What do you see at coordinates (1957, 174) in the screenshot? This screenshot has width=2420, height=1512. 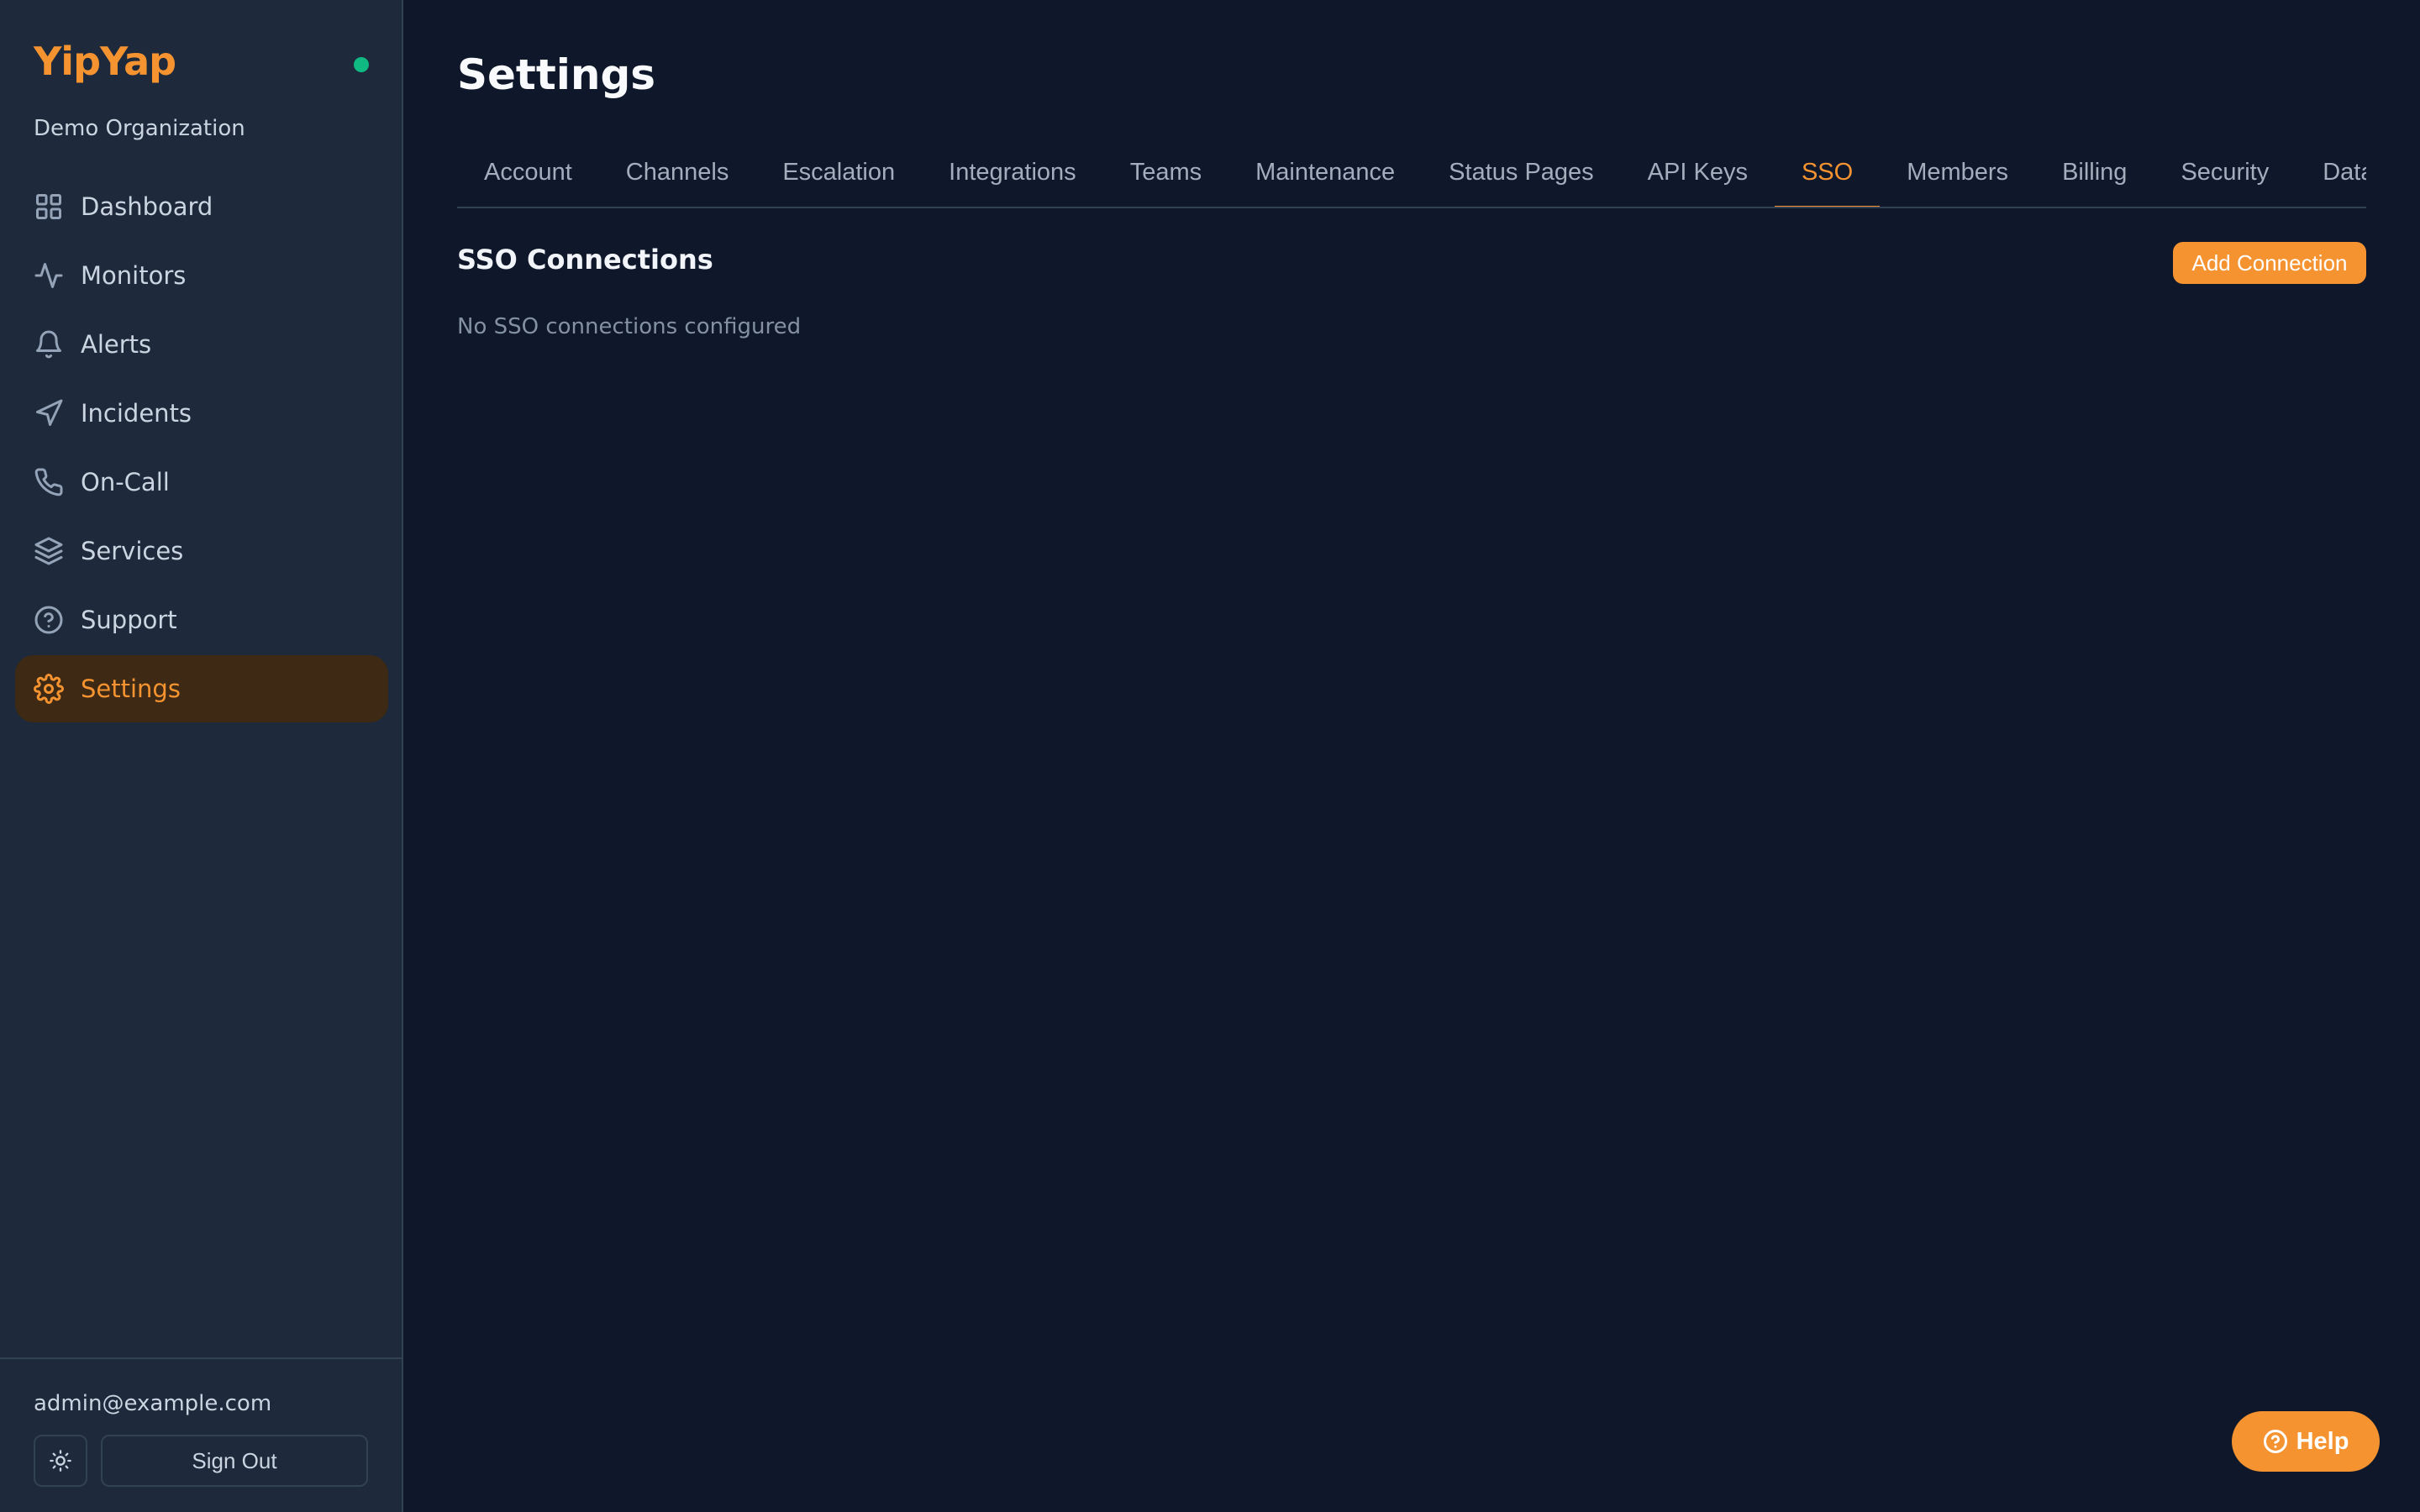 I see `tab-members: Members` at bounding box center [1957, 174].